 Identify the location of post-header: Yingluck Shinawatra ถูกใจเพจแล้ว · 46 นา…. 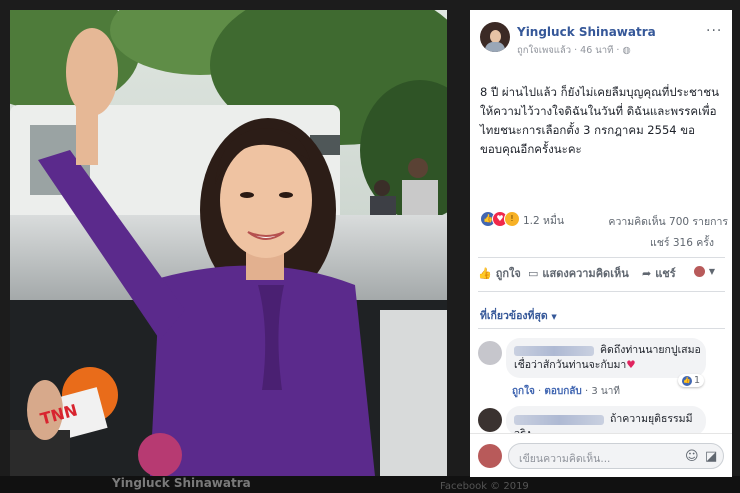
(601, 35).